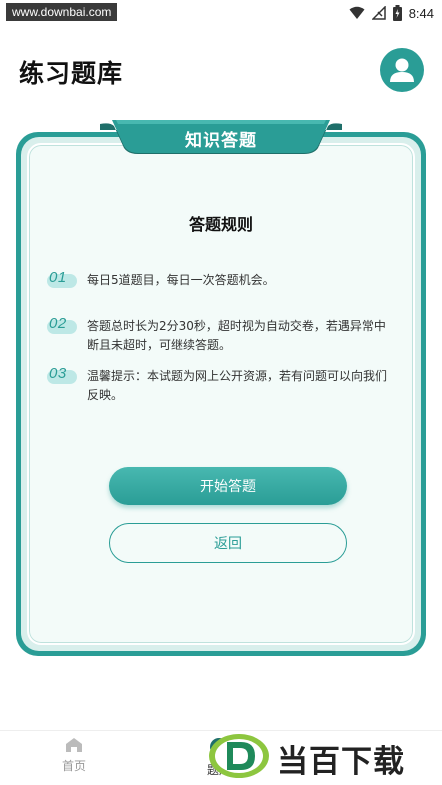 The image size is (442, 785). What do you see at coordinates (58, 277) in the screenshot?
I see `rule-number: 01` at bounding box center [58, 277].